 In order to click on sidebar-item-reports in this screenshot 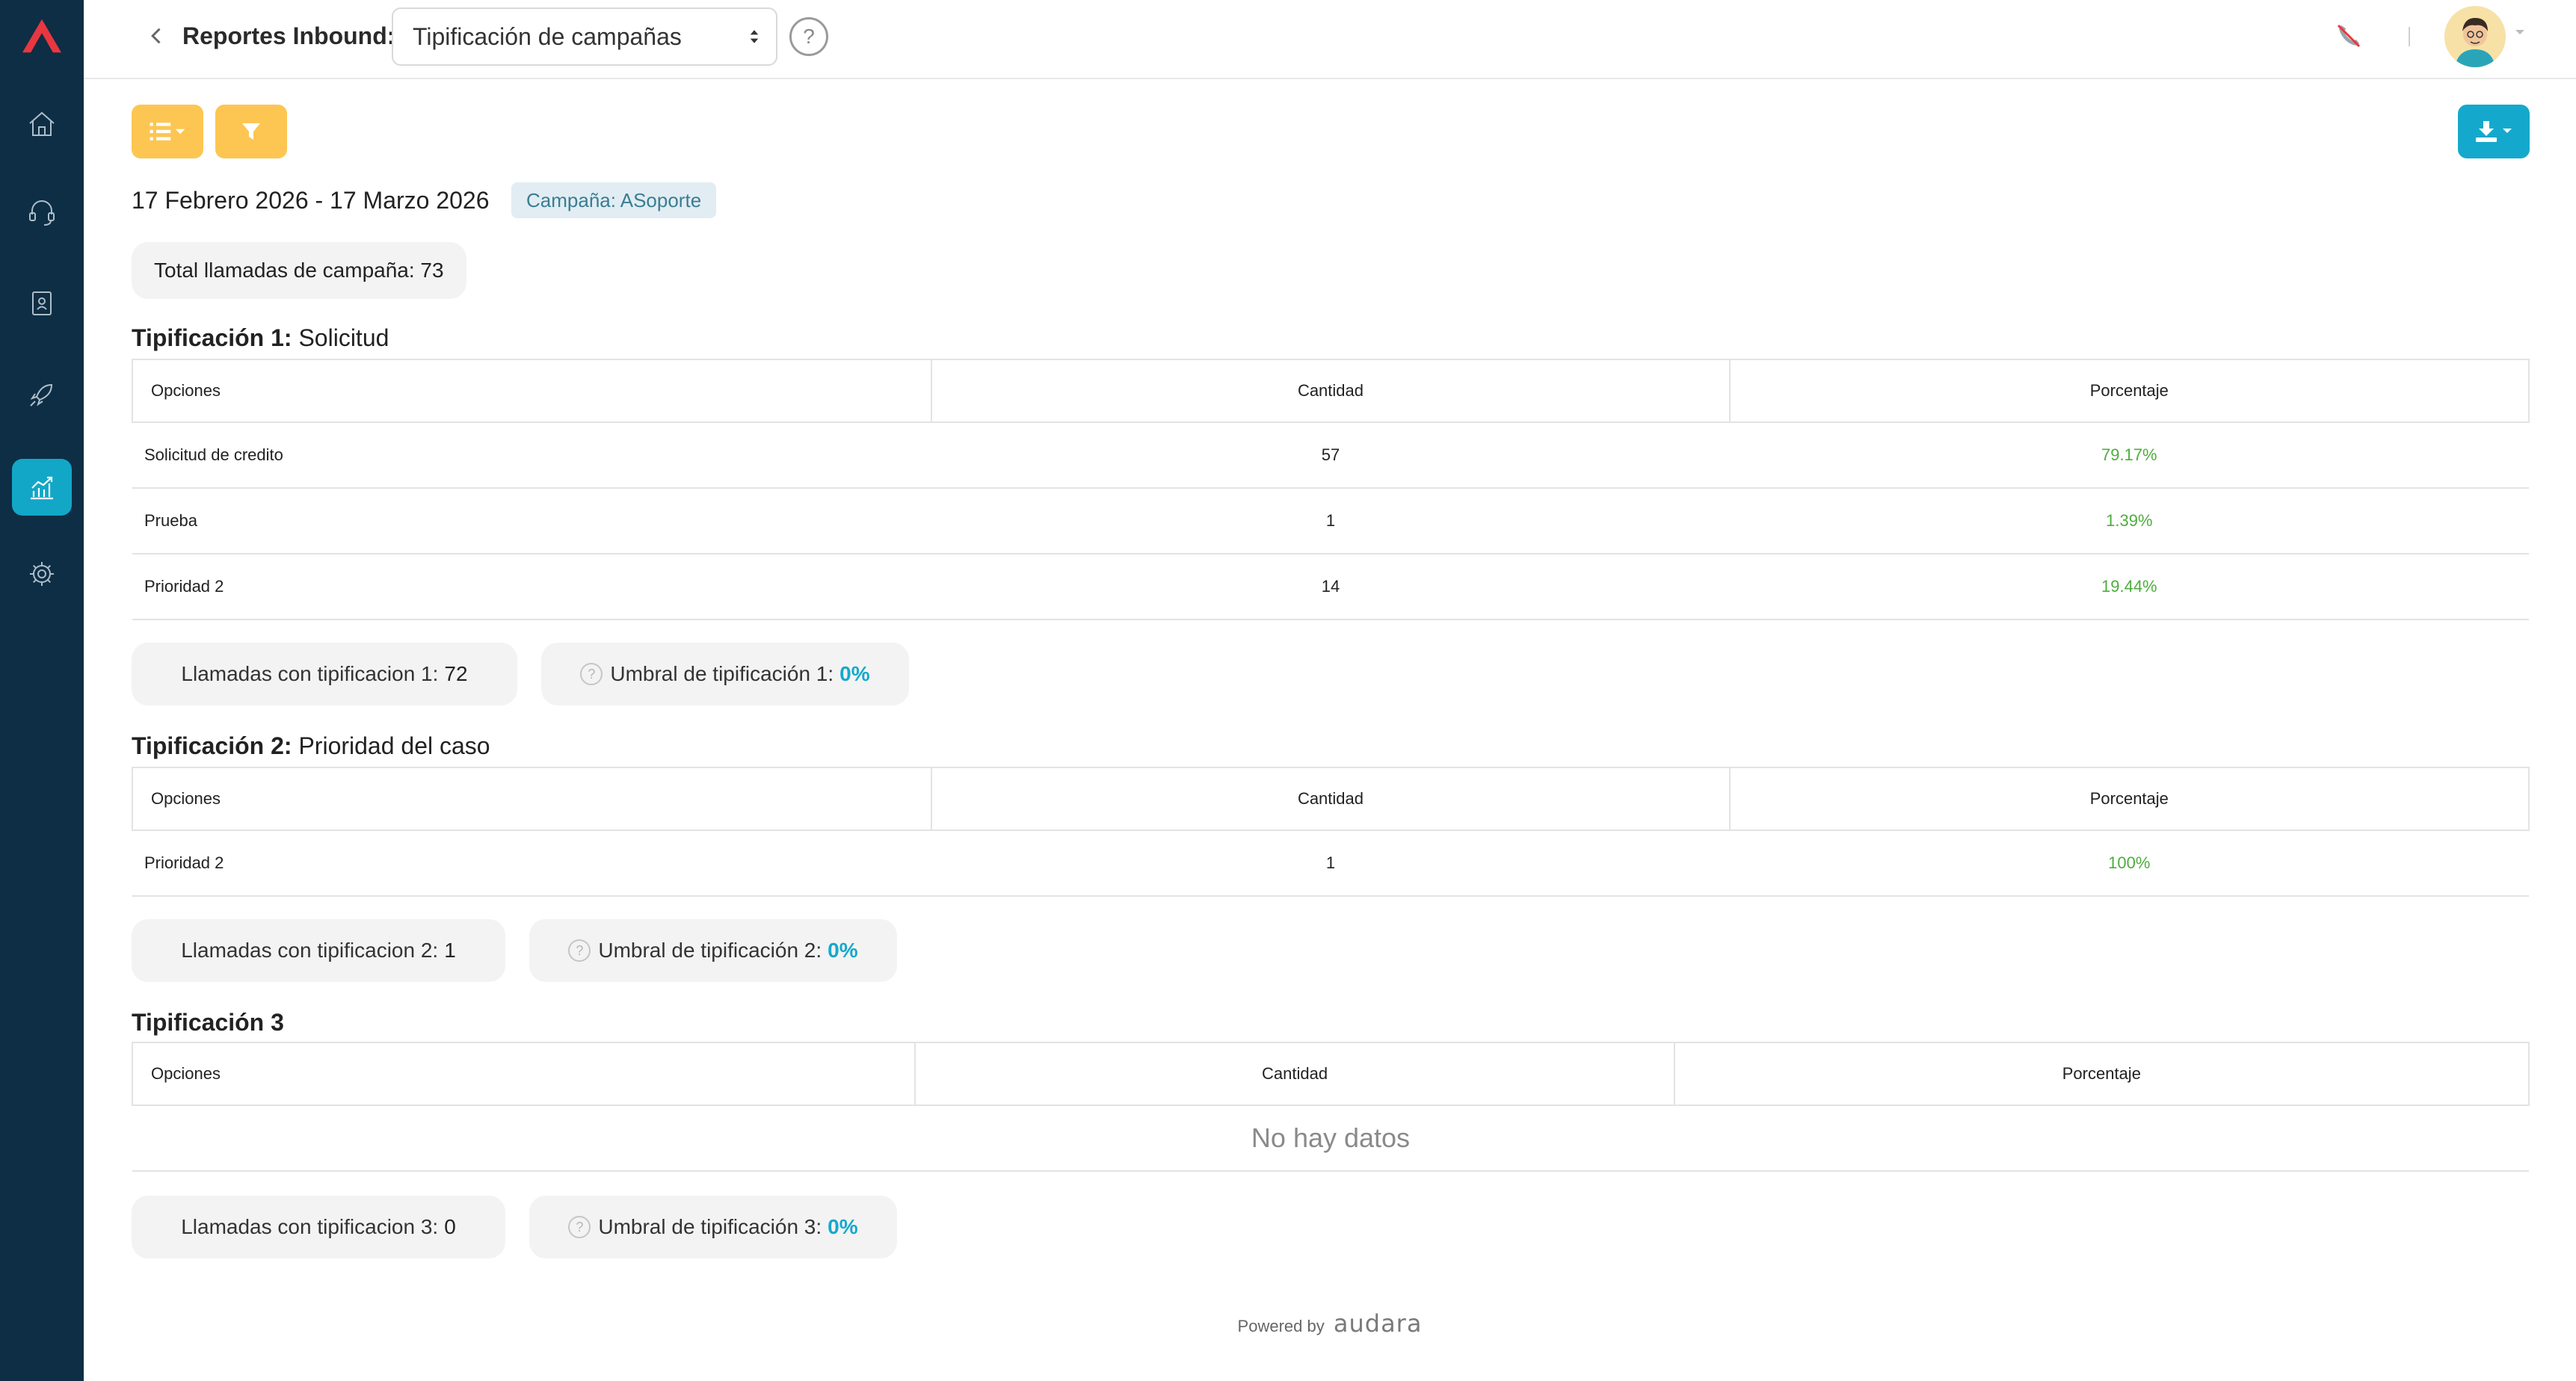, I will do `click(42, 488)`.